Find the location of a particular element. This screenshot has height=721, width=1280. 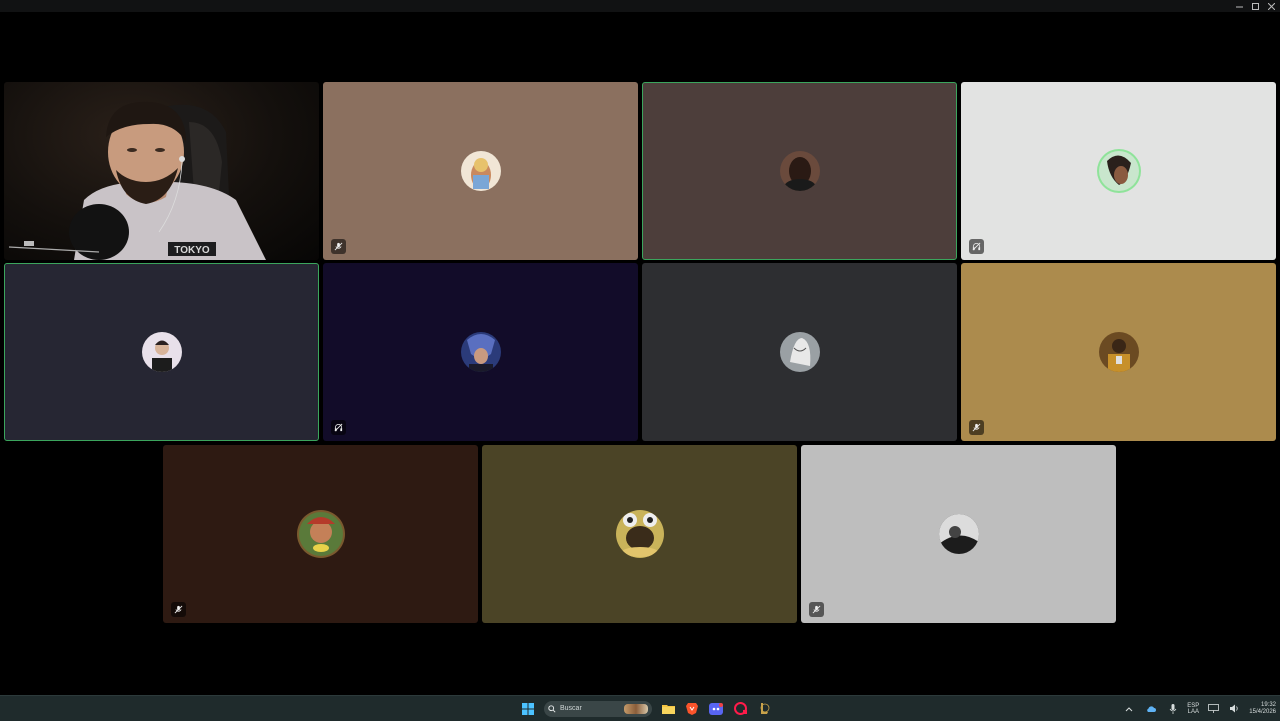

brave-browser-icon is located at coordinates (692, 709).